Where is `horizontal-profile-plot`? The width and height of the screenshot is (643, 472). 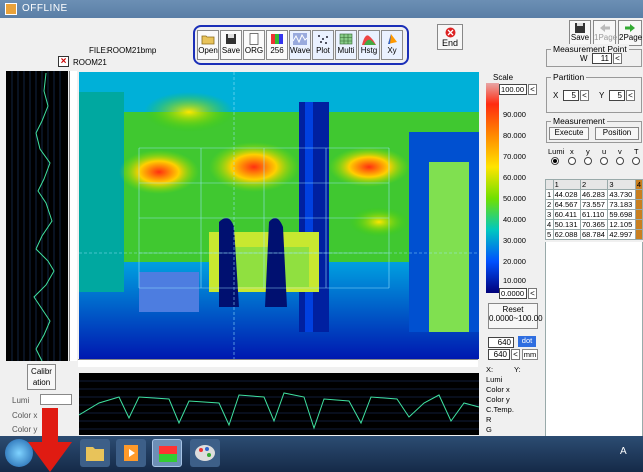
horizontal-profile-plot is located at coordinates (279, 405).